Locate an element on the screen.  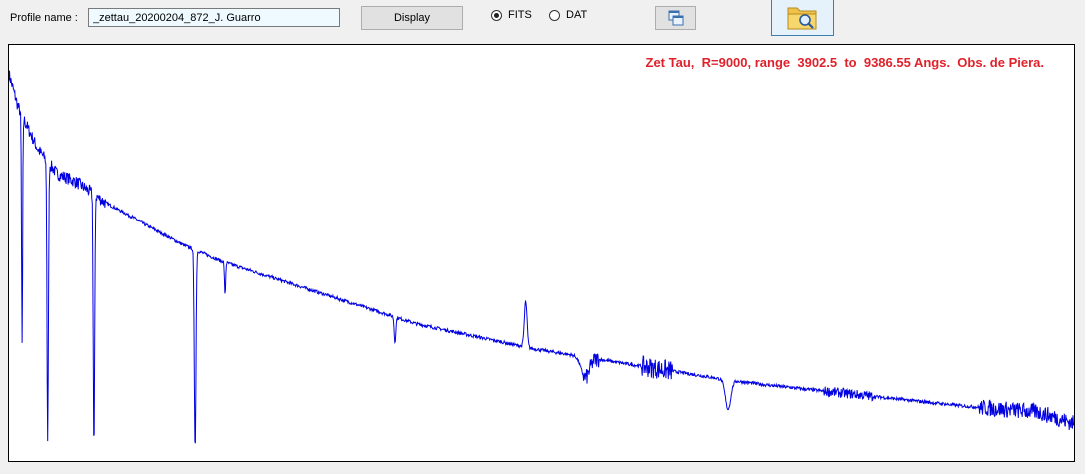
profile-name-field is located at coordinates (214, 17).